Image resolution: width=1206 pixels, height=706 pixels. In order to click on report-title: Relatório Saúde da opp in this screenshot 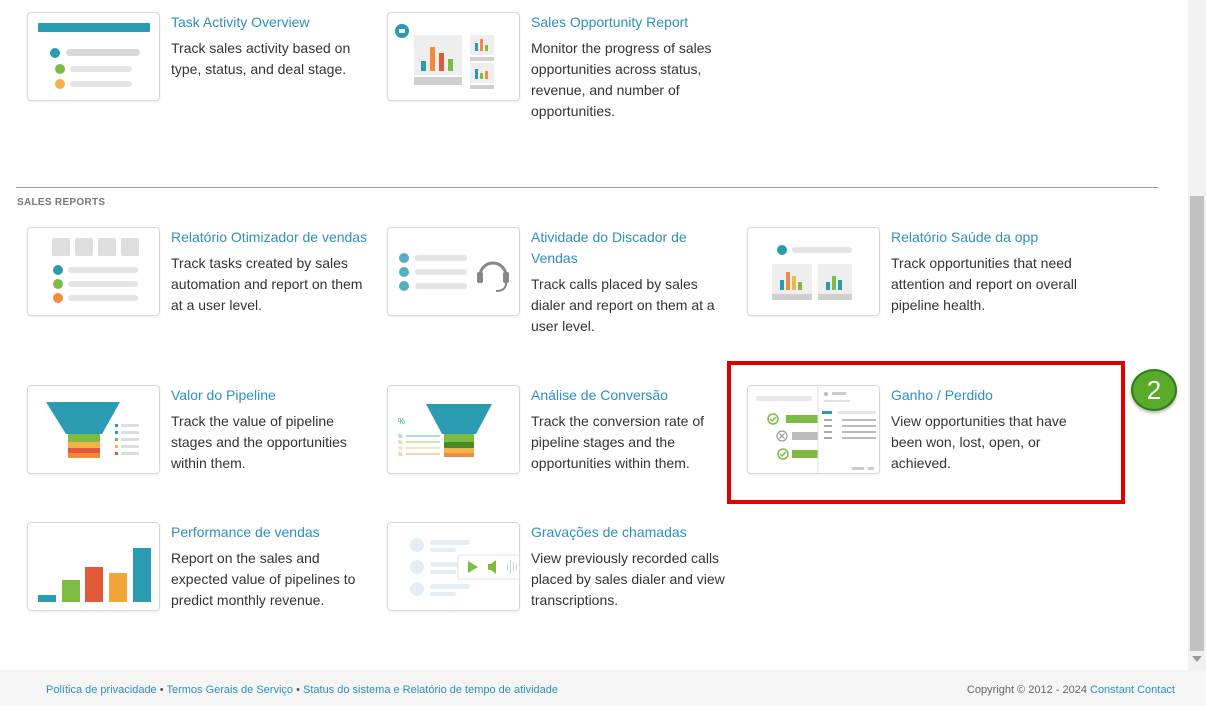, I will do `click(991, 237)`.